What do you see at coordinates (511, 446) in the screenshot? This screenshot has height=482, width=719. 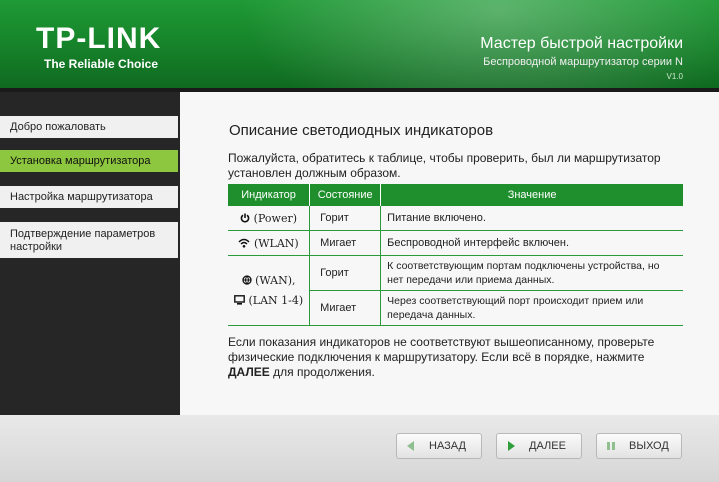 I see `arrow-right-icon` at bounding box center [511, 446].